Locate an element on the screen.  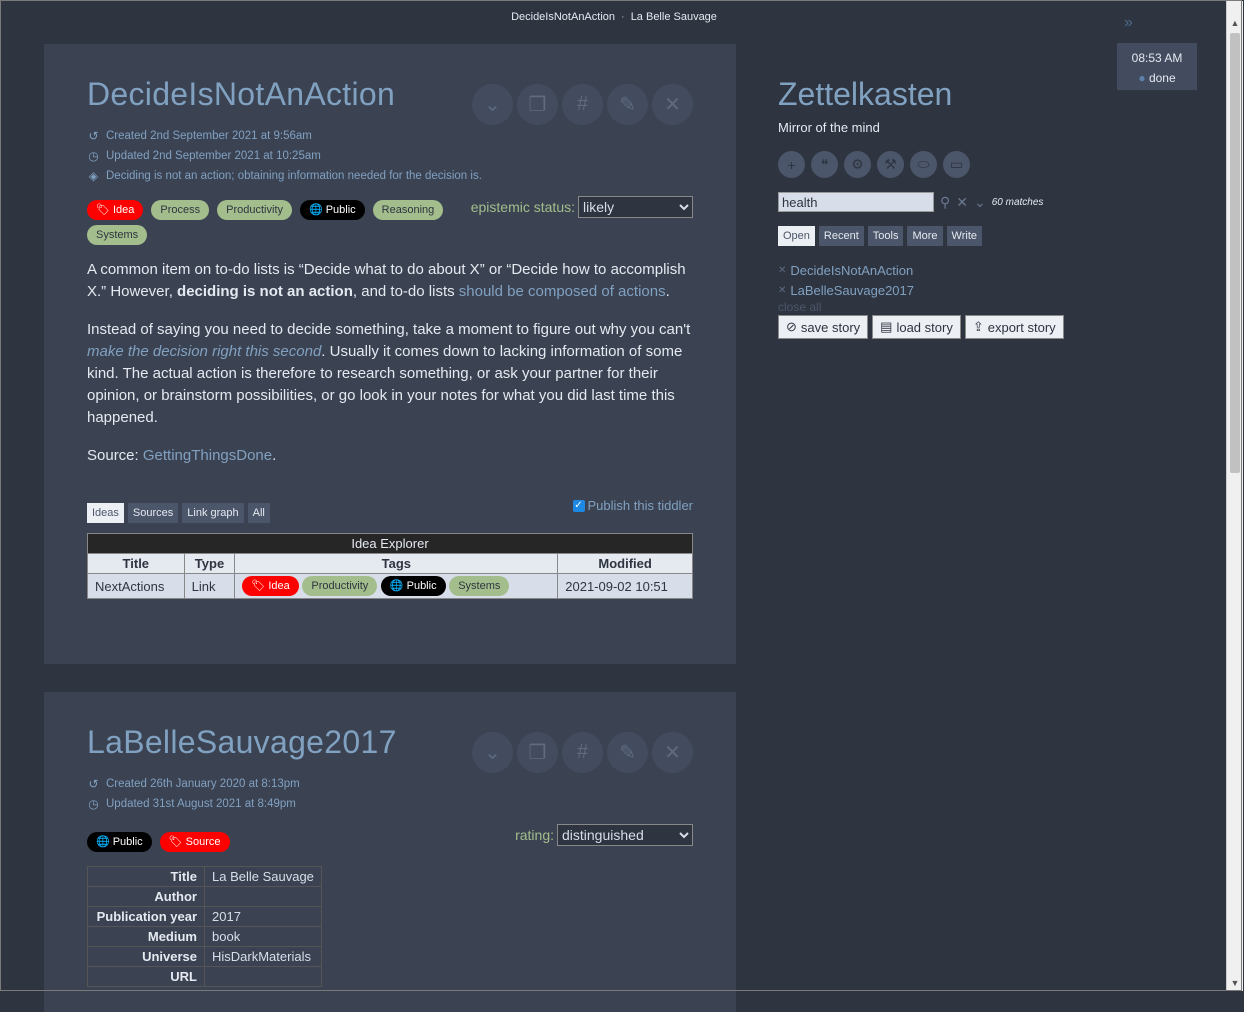
info-key: URL is located at coordinates (146, 976).